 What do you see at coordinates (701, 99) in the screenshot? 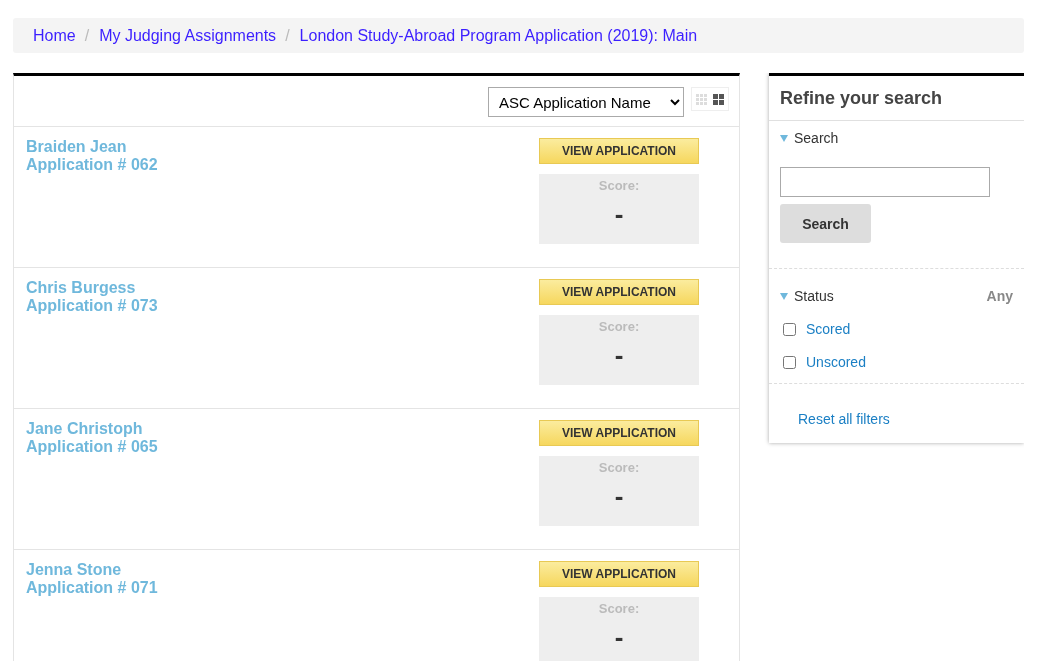
I see `small-grid-icon` at bounding box center [701, 99].